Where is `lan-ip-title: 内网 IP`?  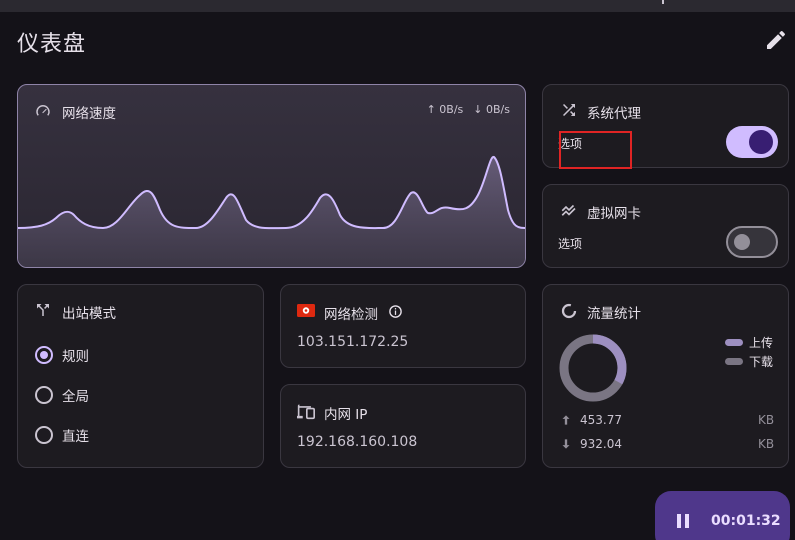 lan-ip-title: 内网 IP is located at coordinates (346, 415).